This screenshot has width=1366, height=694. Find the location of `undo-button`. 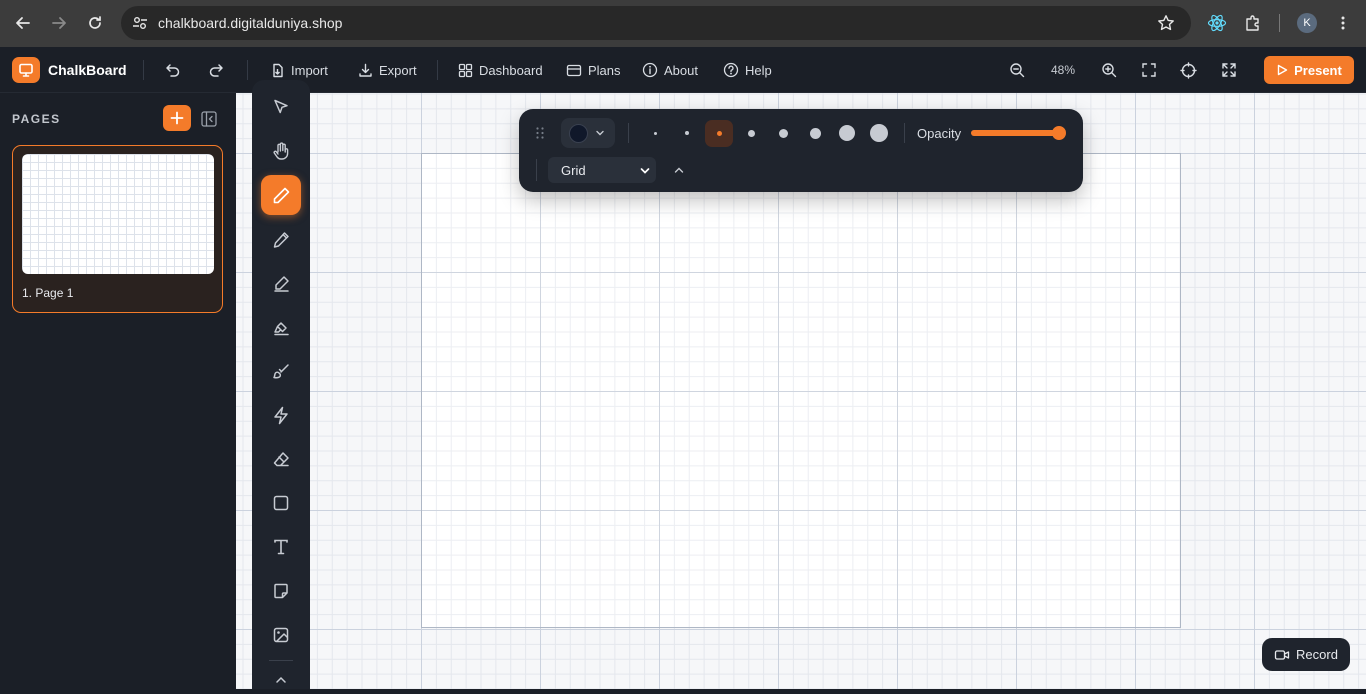

undo-button is located at coordinates (173, 70).